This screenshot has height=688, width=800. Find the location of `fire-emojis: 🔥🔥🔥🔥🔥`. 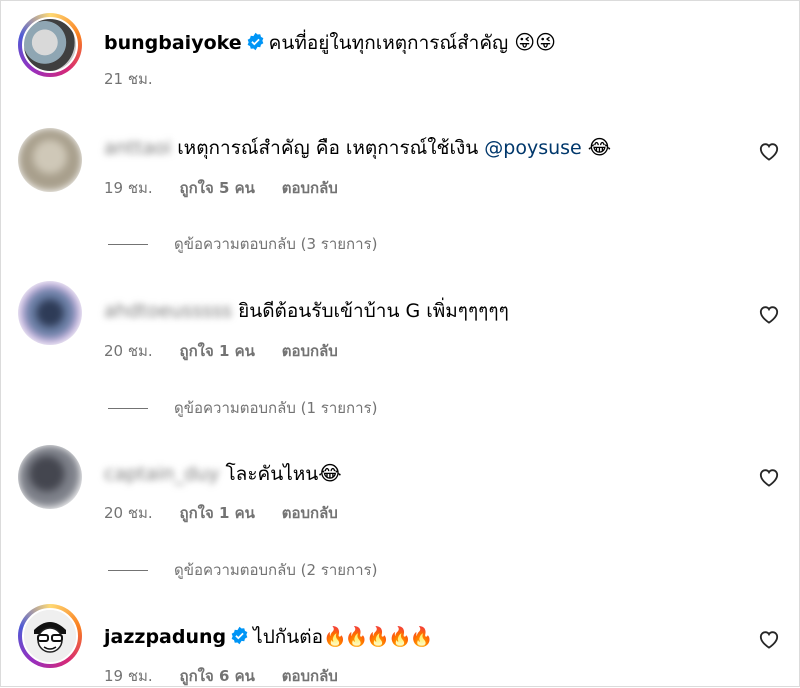

fire-emojis: 🔥🔥🔥🔥🔥 is located at coordinates (378, 637).